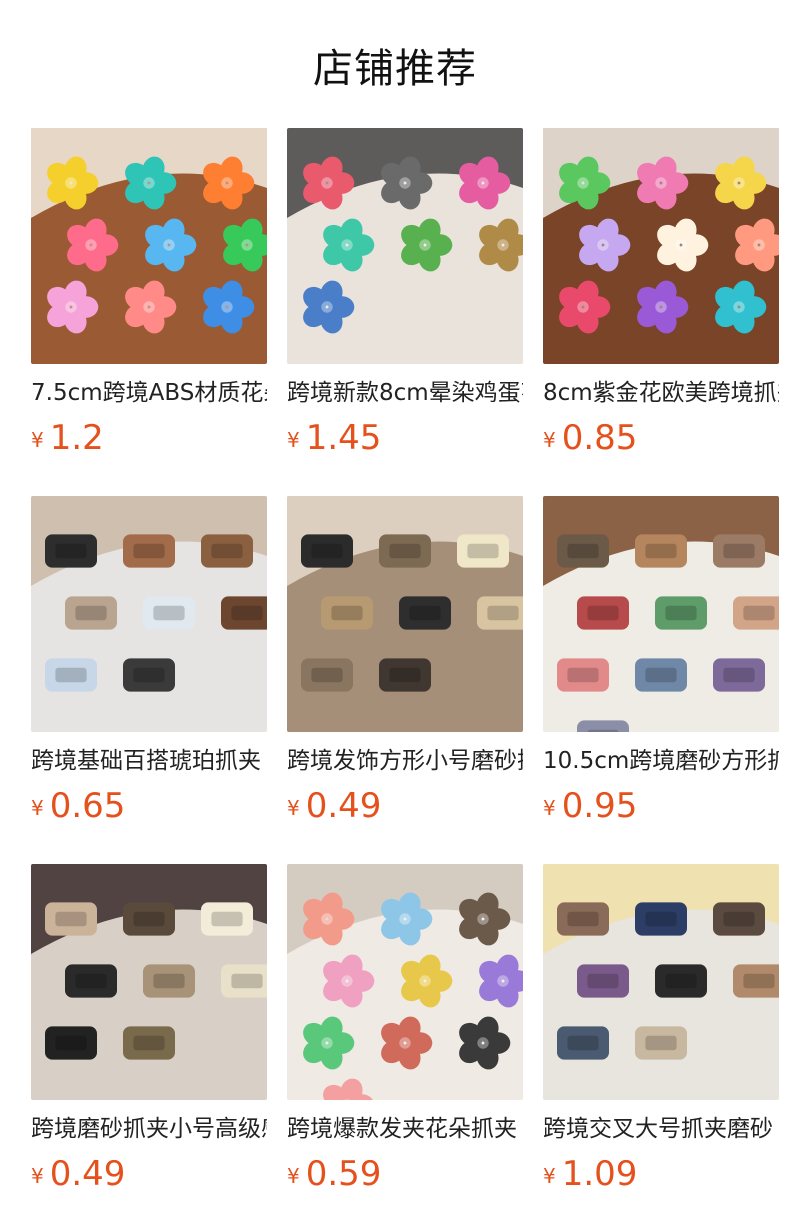 The height and width of the screenshot is (1232, 790). I want to click on product-card: 跨境发饰方形小号磨砂抓夹 ¥0.49, so click(405, 680).